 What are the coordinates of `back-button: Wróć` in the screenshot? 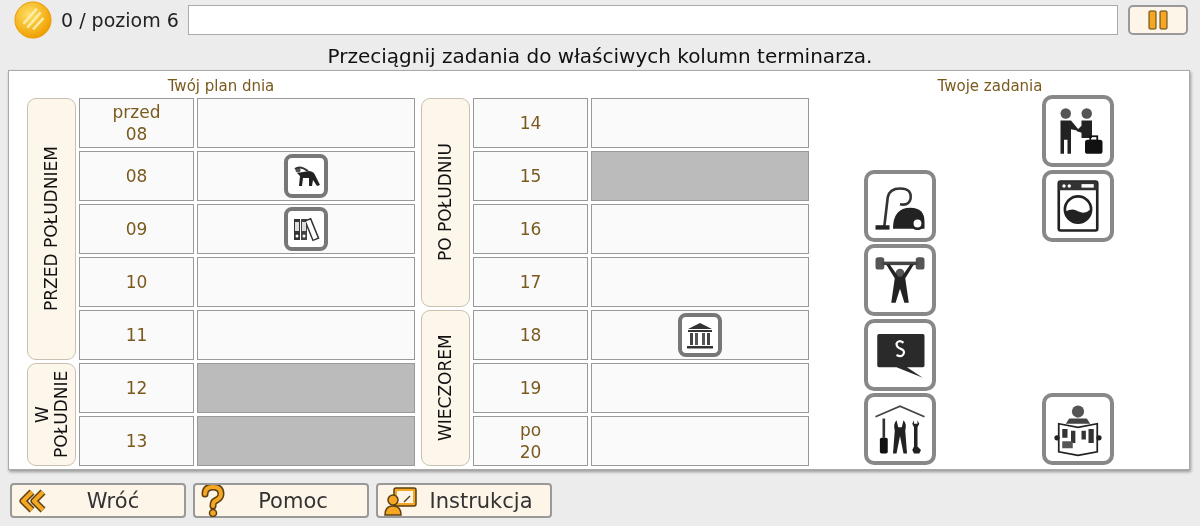 It's located at (98, 500).